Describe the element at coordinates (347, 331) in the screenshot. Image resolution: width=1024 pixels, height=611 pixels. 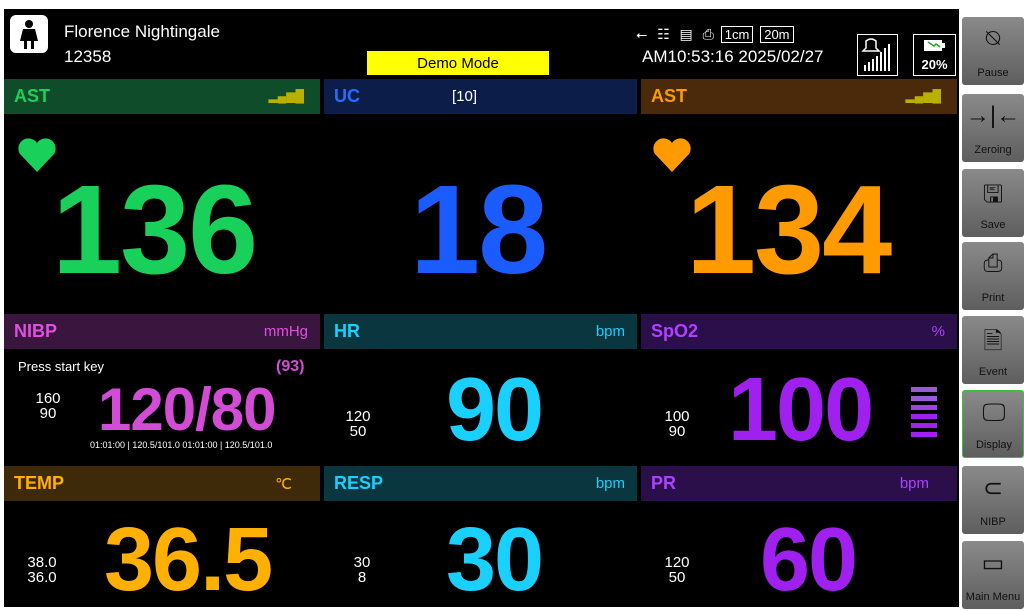
I see `hr-label: HR` at that location.